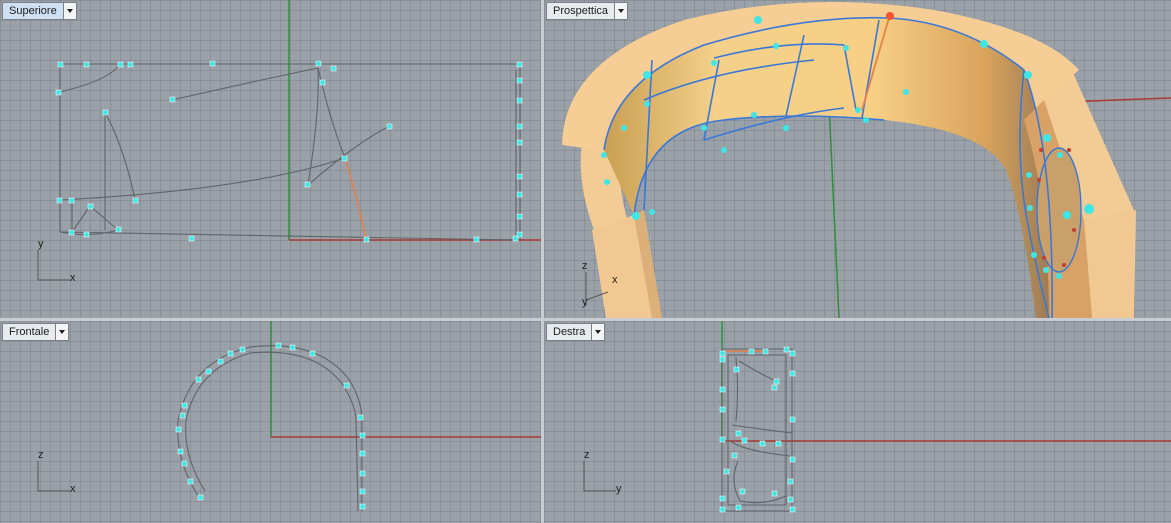  What do you see at coordinates (585, 302) in the screenshot?
I see `axis-label-depth: y` at bounding box center [585, 302].